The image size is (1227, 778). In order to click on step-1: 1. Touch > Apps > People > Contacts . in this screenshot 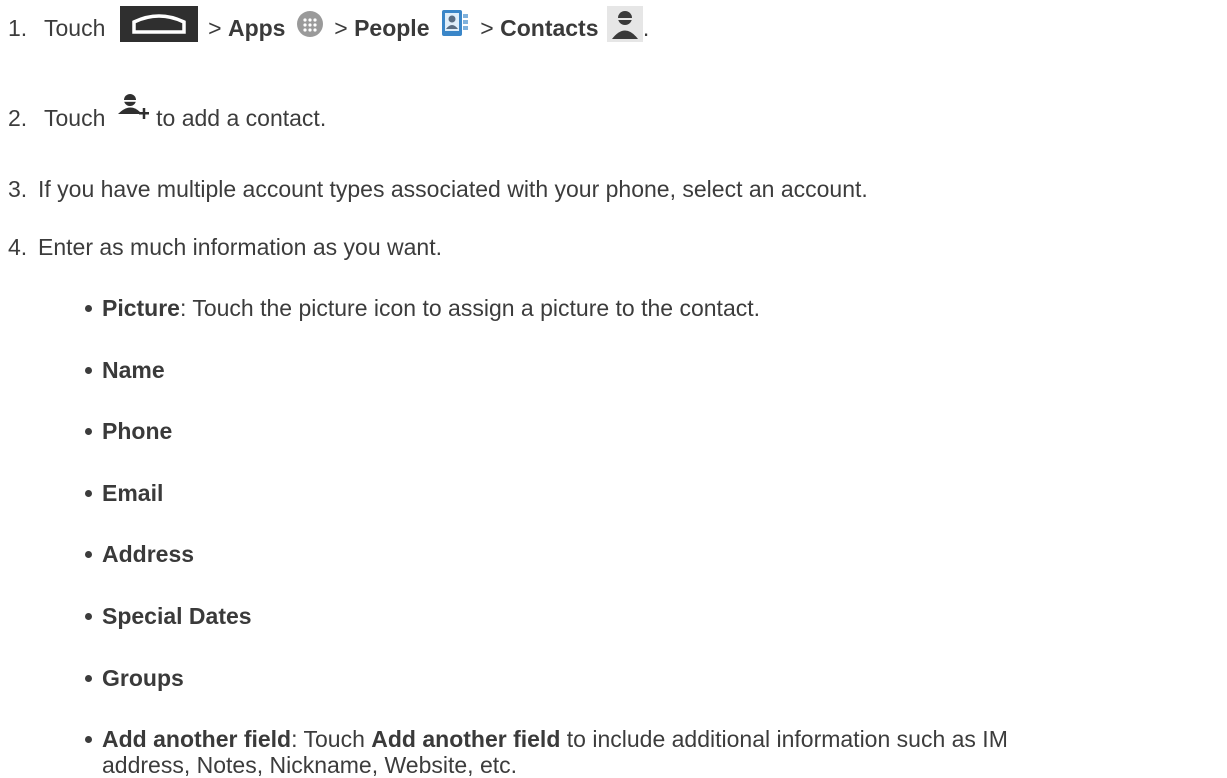, I will do `click(328, 26)`.